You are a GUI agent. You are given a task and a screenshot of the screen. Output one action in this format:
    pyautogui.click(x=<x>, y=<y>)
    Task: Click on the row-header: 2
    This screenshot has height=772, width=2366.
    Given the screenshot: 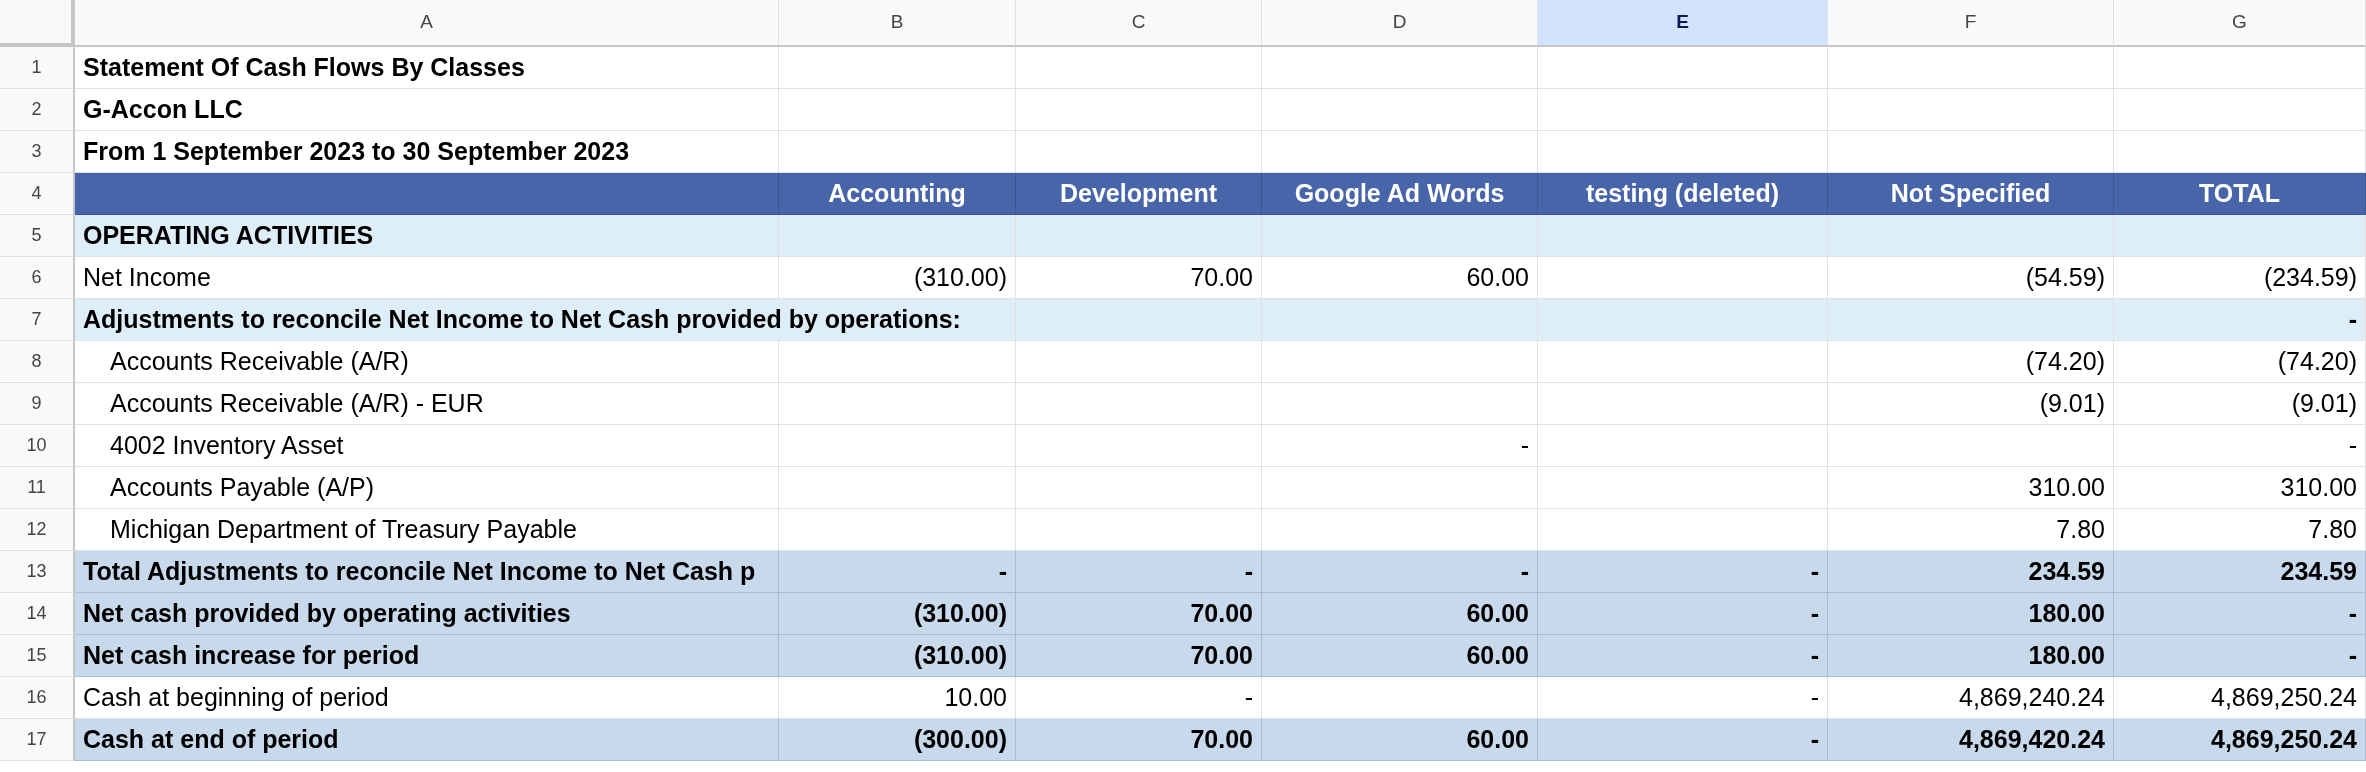 What is the action you would take?
    pyautogui.click(x=37, y=110)
    